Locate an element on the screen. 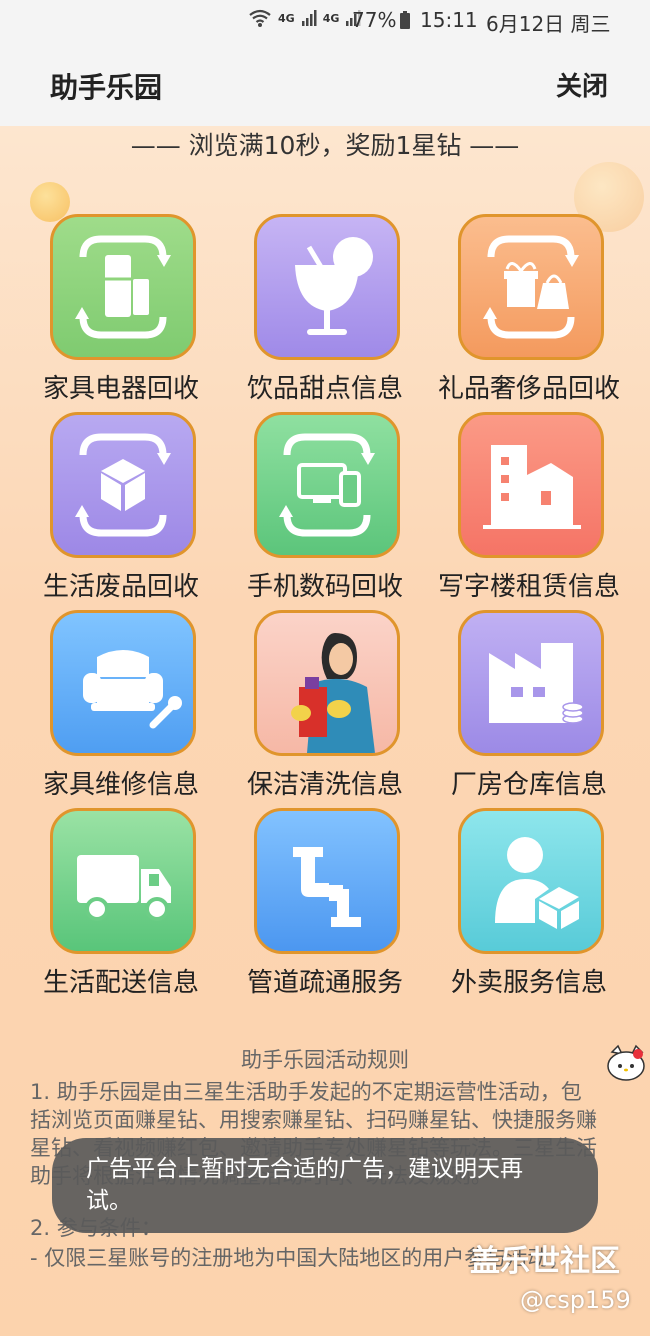 This screenshot has width=650, height=1336. service-tile-furniture-recycle: 家具电器回收 is located at coordinates (121, 309).